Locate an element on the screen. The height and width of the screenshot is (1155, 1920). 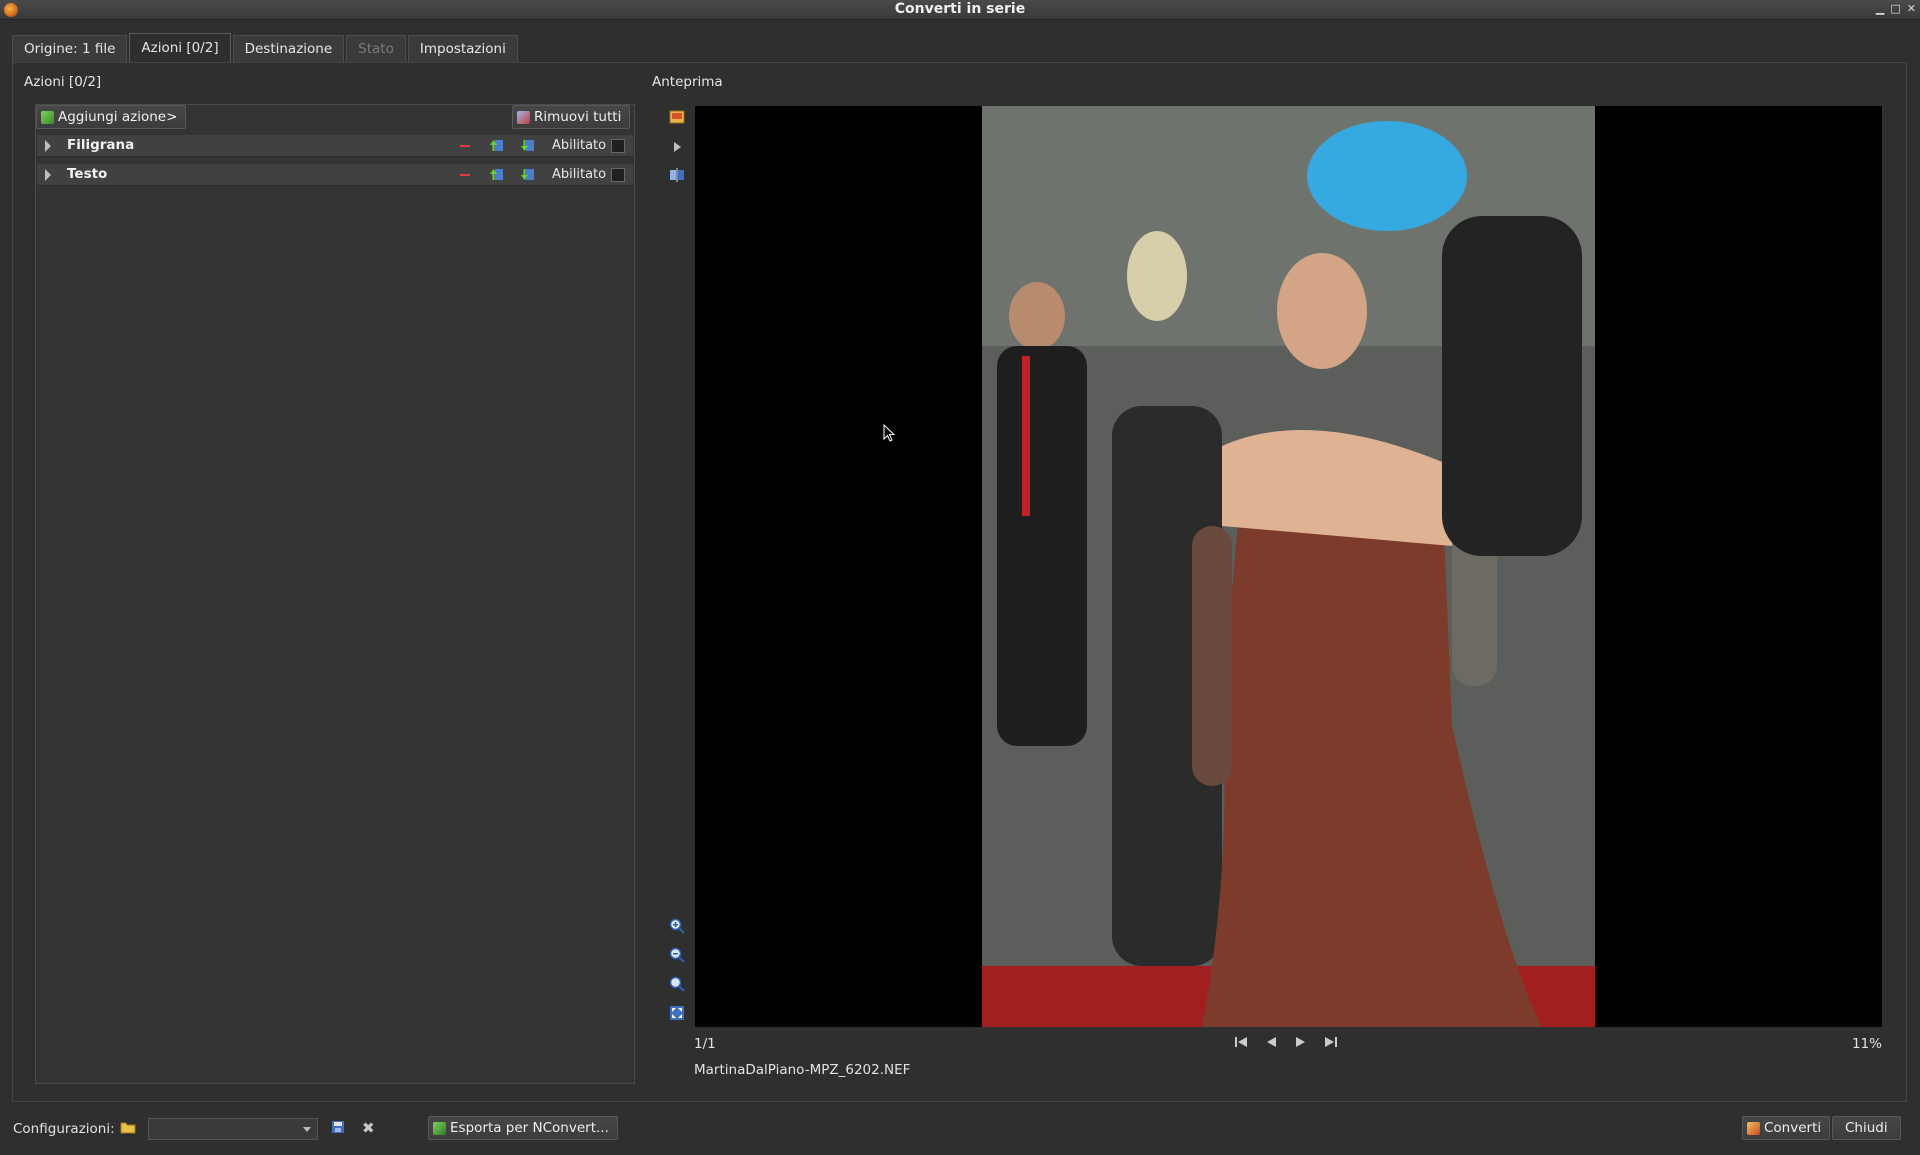
preview-filename: MartinaDalPiano-MPZ_6202.NEF is located at coordinates (802, 1070).